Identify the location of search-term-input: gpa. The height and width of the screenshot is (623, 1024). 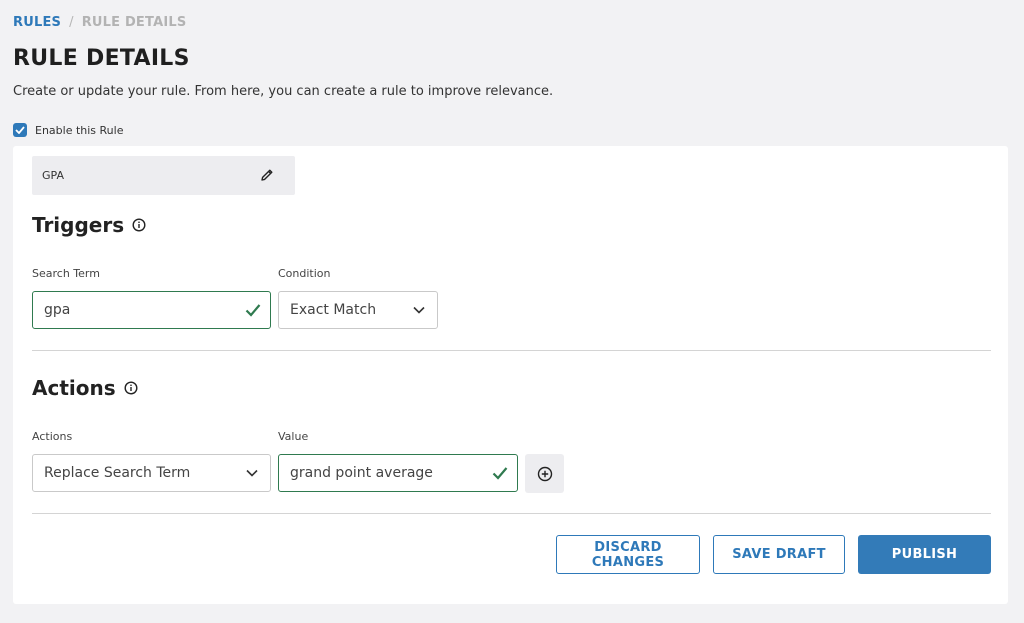
(151, 310).